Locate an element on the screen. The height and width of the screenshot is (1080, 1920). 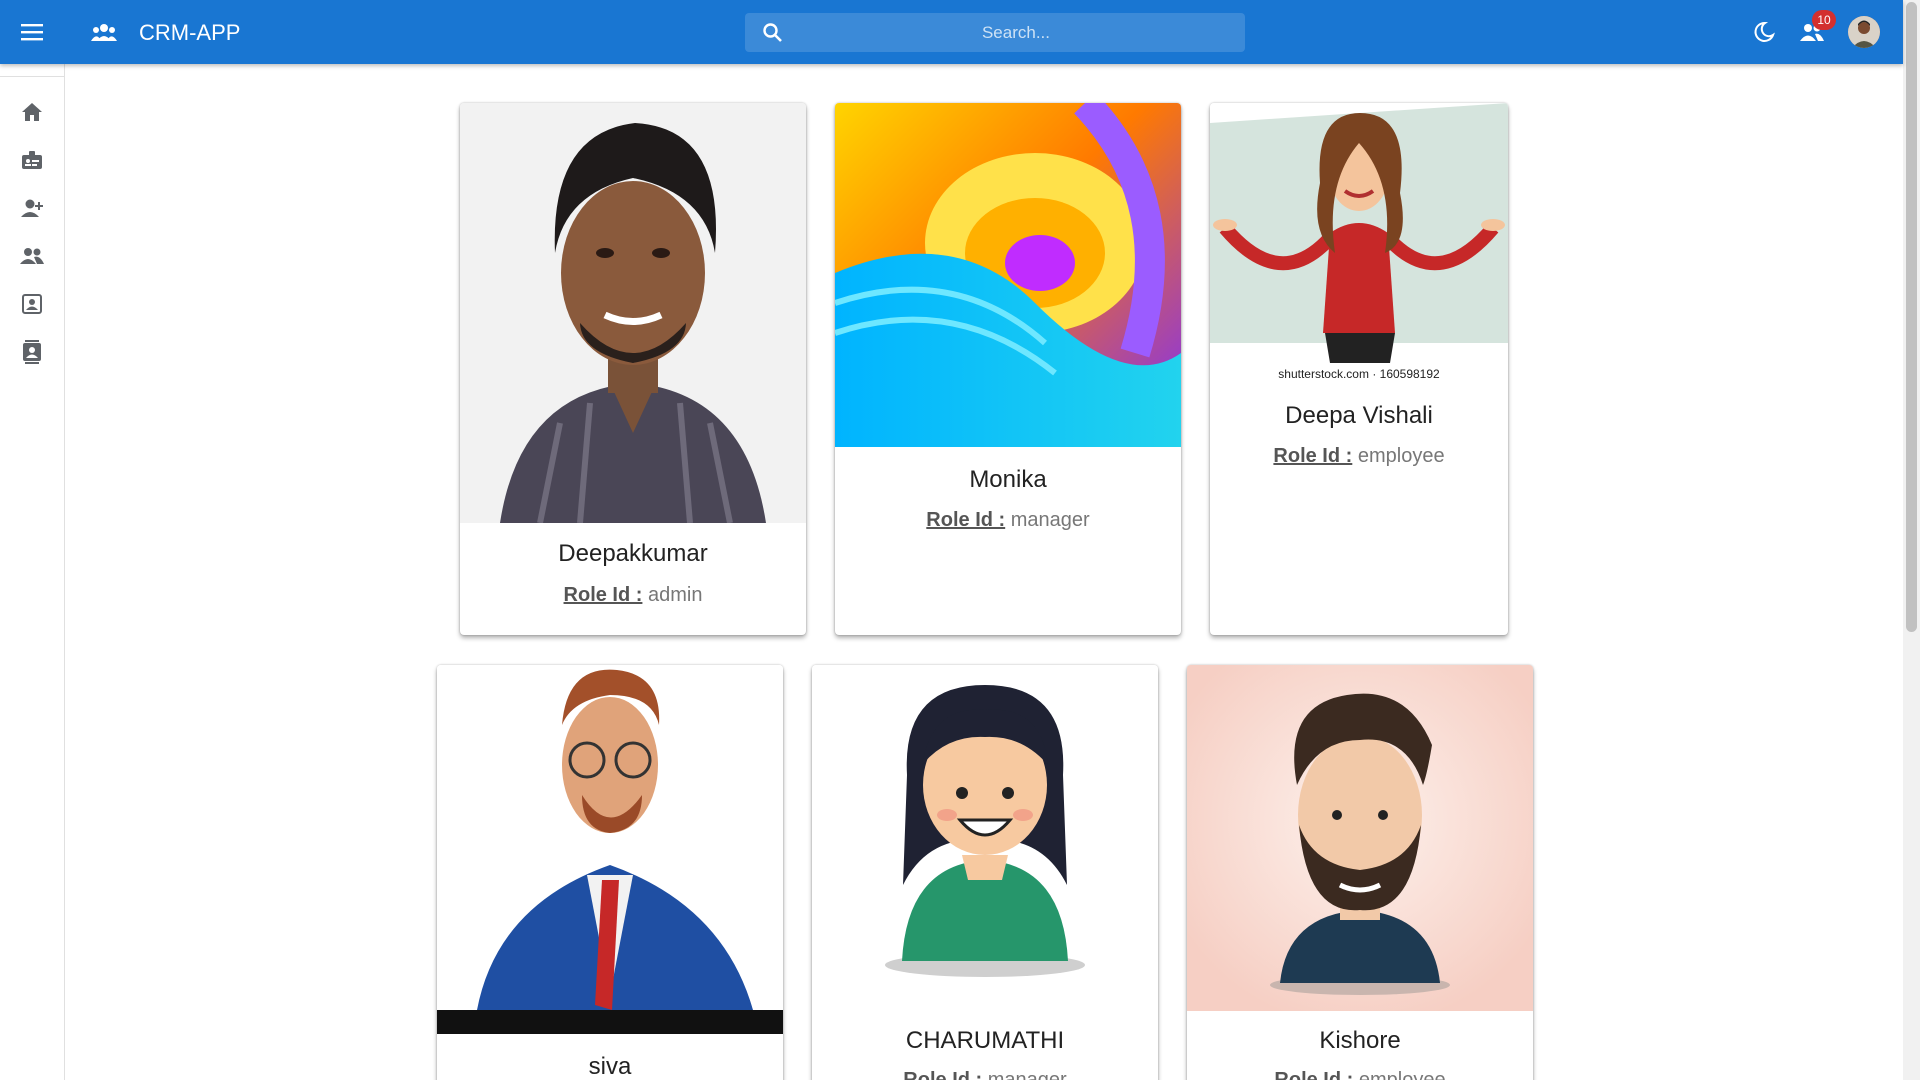
person-add-icon is located at coordinates (32, 208).